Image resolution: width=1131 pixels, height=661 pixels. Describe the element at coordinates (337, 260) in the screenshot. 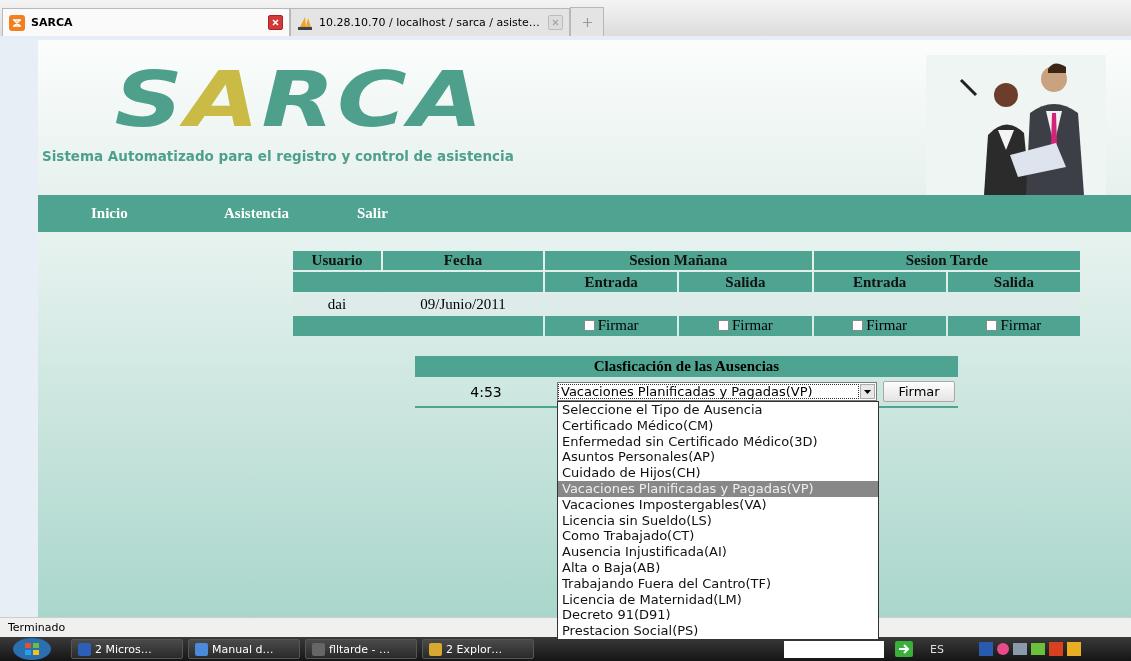

I see `column-header: Usuario` at that location.